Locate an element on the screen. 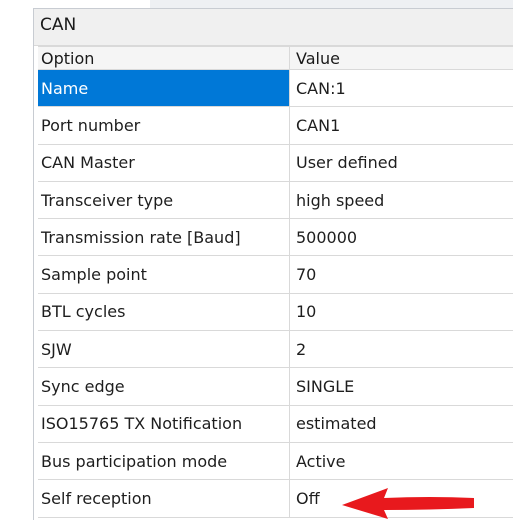 This screenshot has width=513, height=520. table-row: BTL cycles 10 is located at coordinates (275, 312).